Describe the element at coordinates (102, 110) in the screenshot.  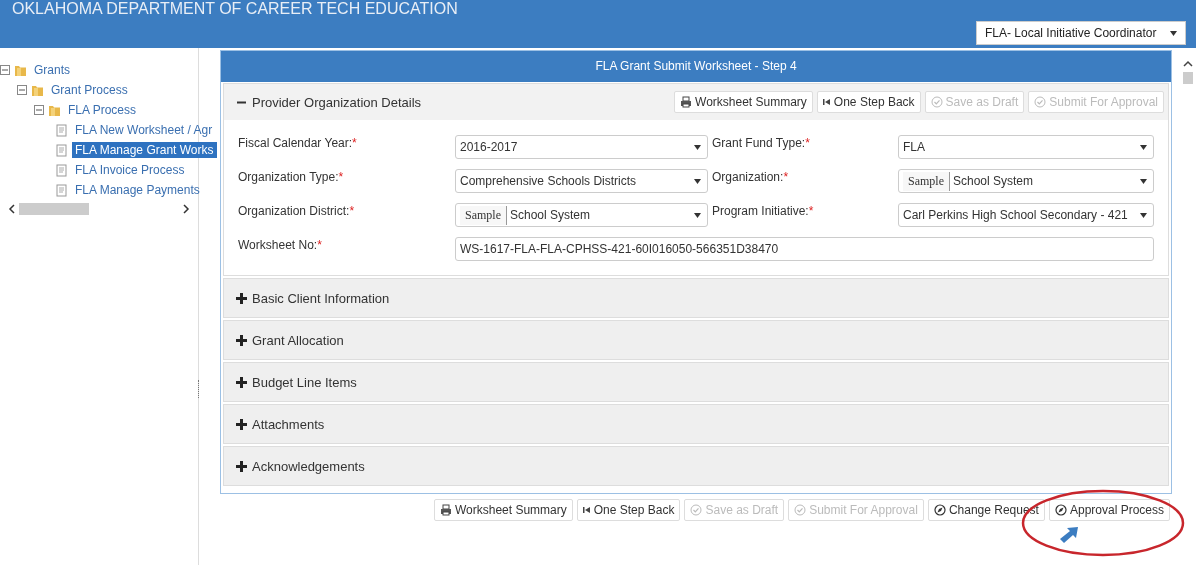
I see `tree-item: FLA Process` at that location.